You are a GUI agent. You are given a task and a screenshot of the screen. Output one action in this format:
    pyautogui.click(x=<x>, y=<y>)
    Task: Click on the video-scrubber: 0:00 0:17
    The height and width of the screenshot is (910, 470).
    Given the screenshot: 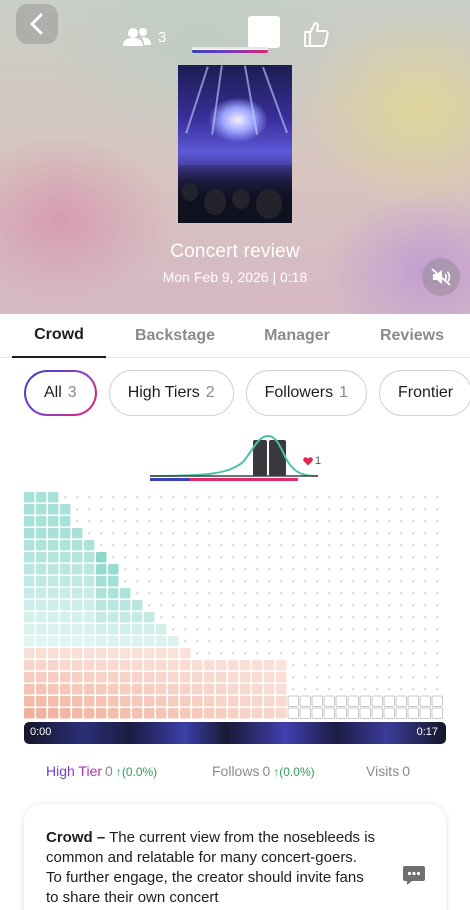 What is the action you would take?
    pyautogui.click(x=235, y=733)
    